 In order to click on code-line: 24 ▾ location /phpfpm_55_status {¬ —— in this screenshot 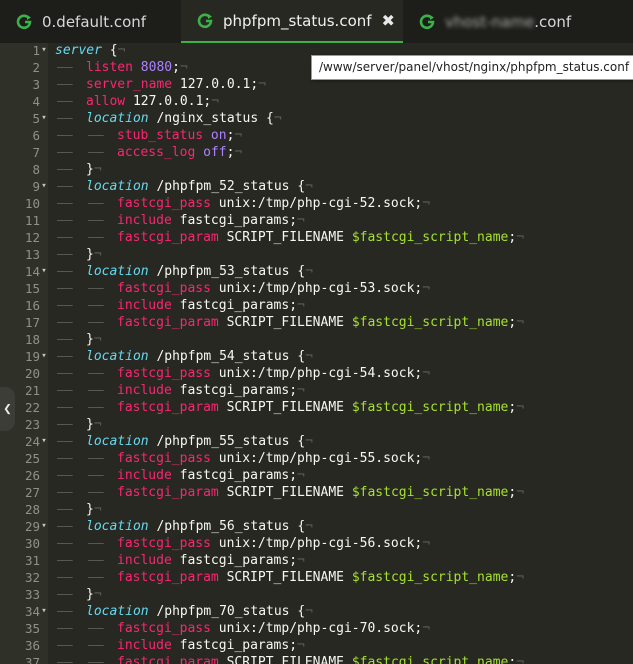, I will do `click(316, 441)`.